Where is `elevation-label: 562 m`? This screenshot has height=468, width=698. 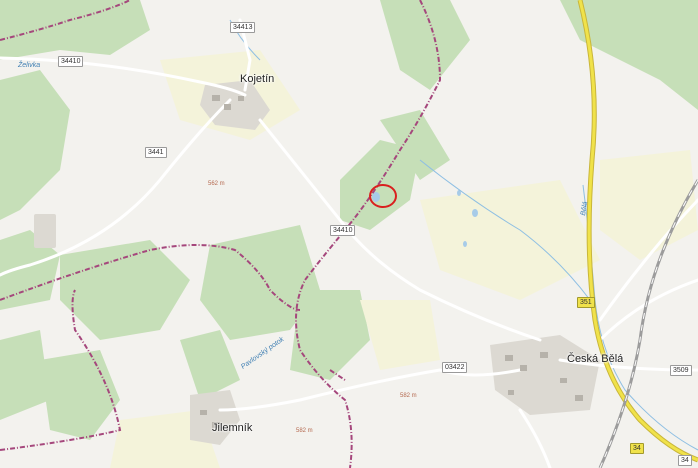
elevation-label: 562 m is located at coordinates (216, 184).